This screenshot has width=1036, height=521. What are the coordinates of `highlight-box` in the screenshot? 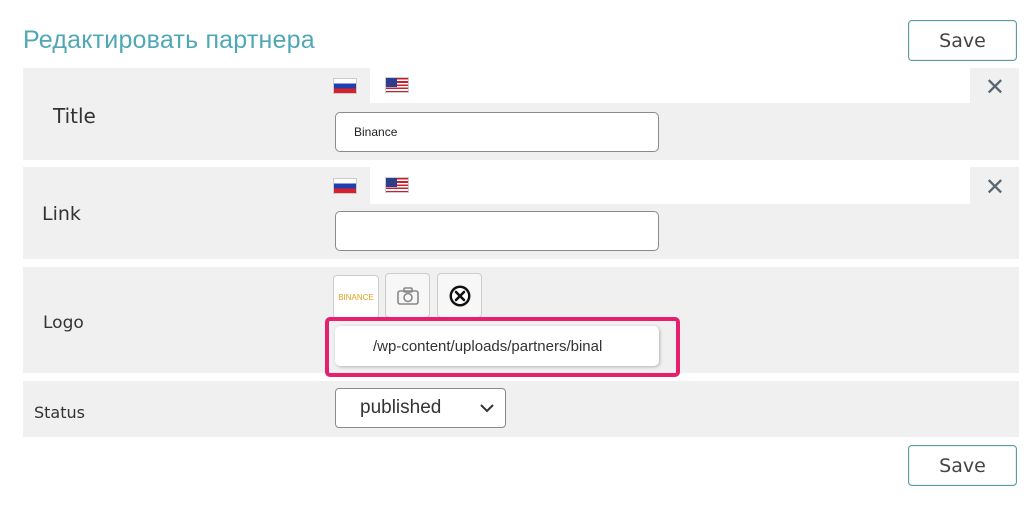 It's located at (502, 347).